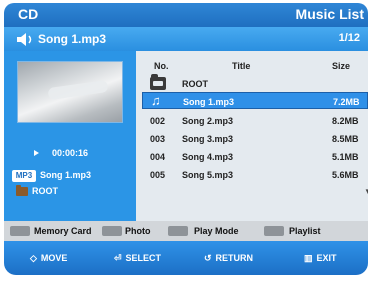 This screenshot has width=368, height=282. I want to click on return-icon: ↺, so click(208, 258).